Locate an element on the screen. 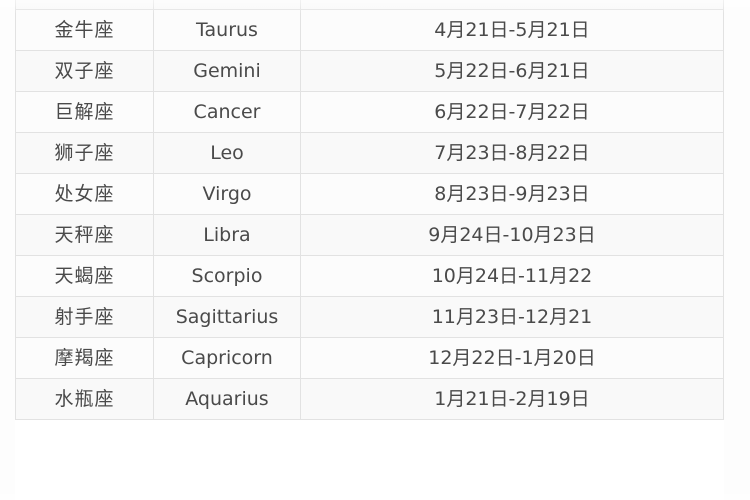 Image resolution: width=750 pixels, height=500 pixels. cell-english-name: Capricorn is located at coordinates (227, 358).